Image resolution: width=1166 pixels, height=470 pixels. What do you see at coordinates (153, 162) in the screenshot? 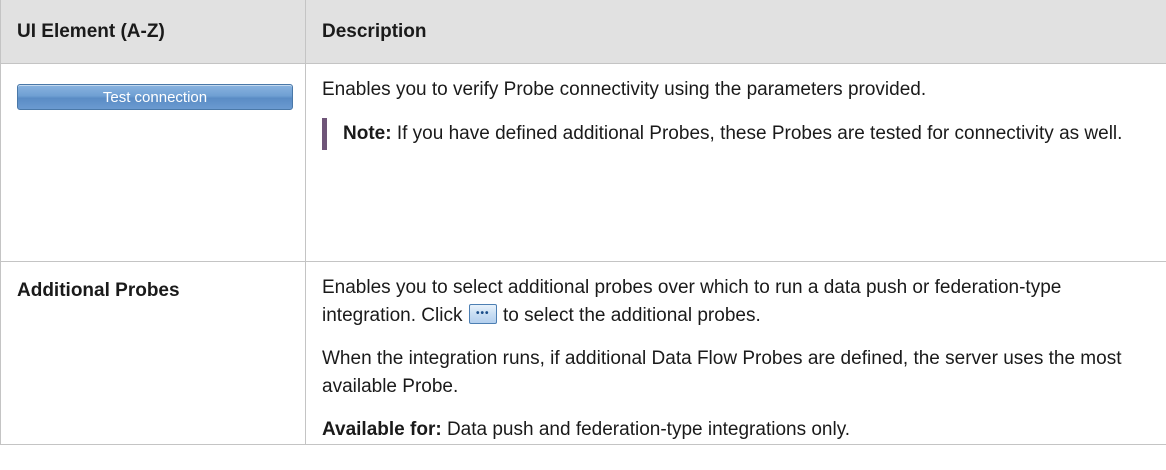
I see `element-cell: Test connection` at bounding box center [153, 162].